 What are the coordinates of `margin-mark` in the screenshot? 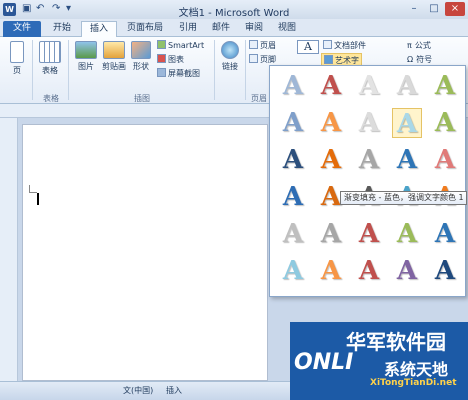 It's located at (33, 189).